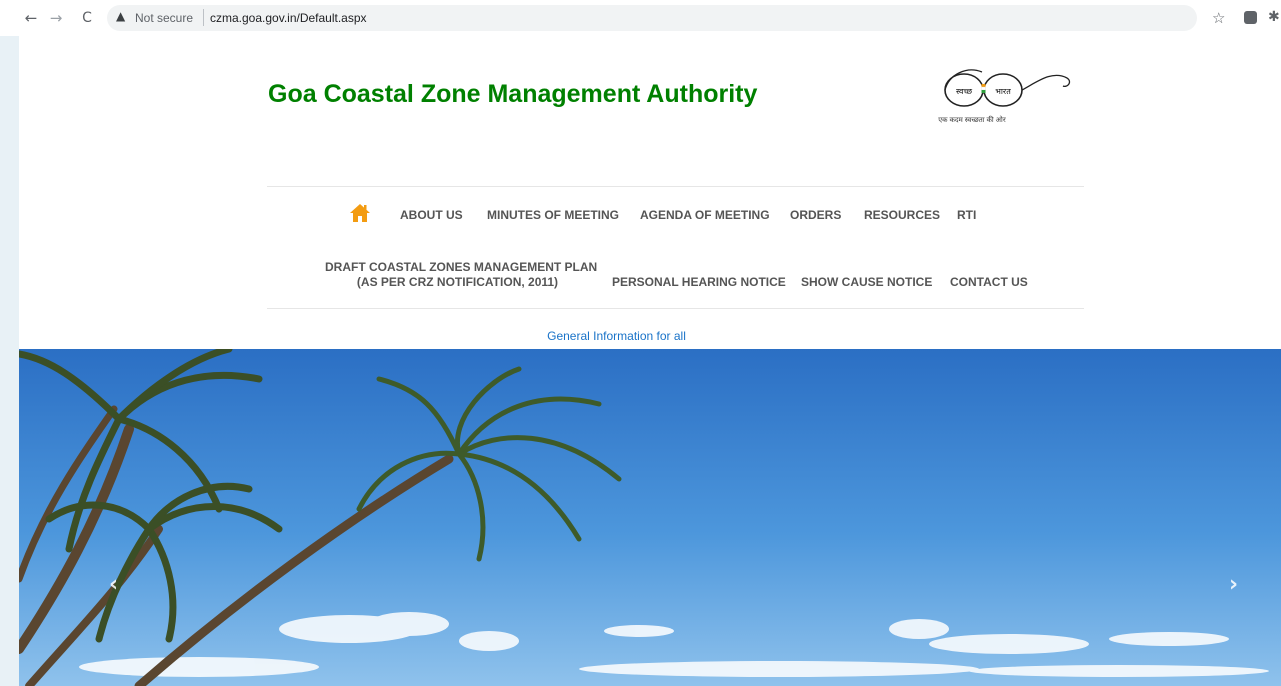 This screenshot has height=686, width=1281. Describe the element at coordinates (512, 94) in the screenshot. I see `site-title: Goa Coastal Zone Management Authority` at that location.